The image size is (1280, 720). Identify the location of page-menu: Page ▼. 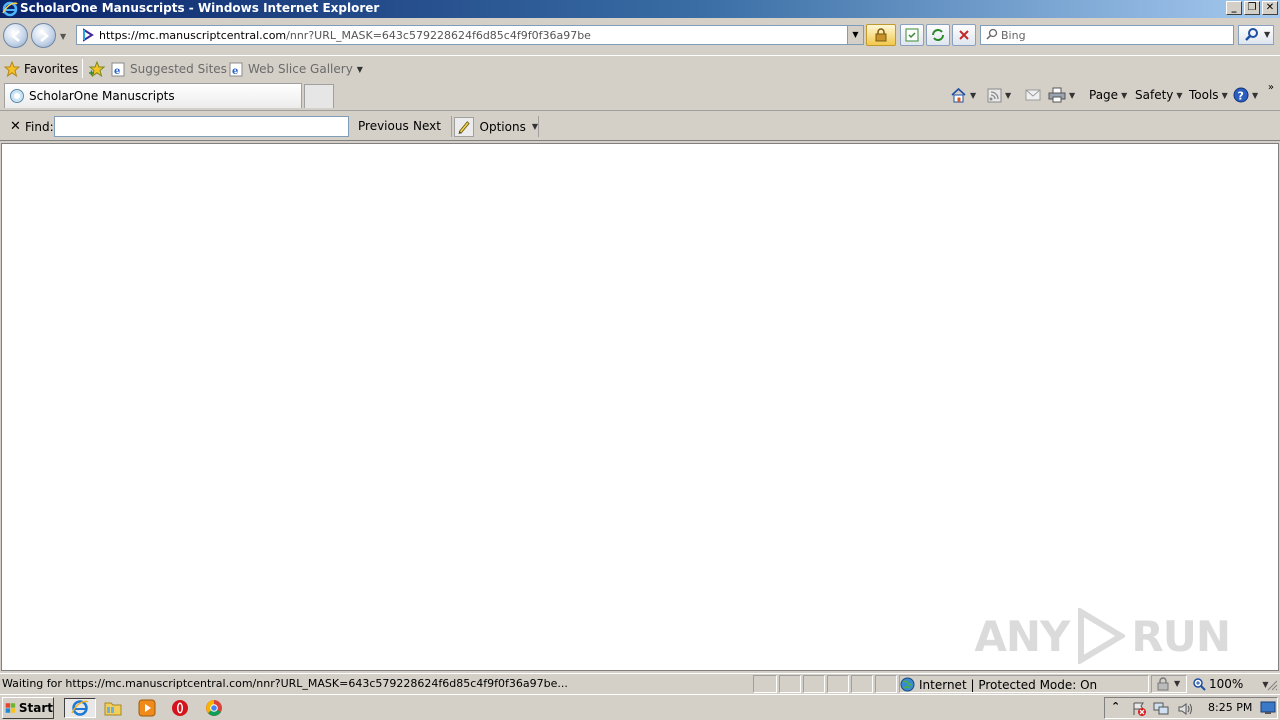
(1108, 95).